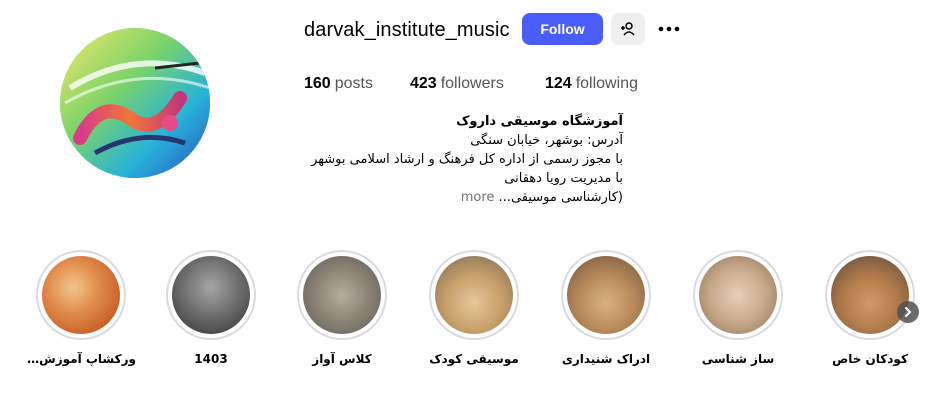 The image size is (931, 398). Describe the element at coordinates (870, 359) in the screenshot. I see `highlight-label: کودکان خاص` at that location.